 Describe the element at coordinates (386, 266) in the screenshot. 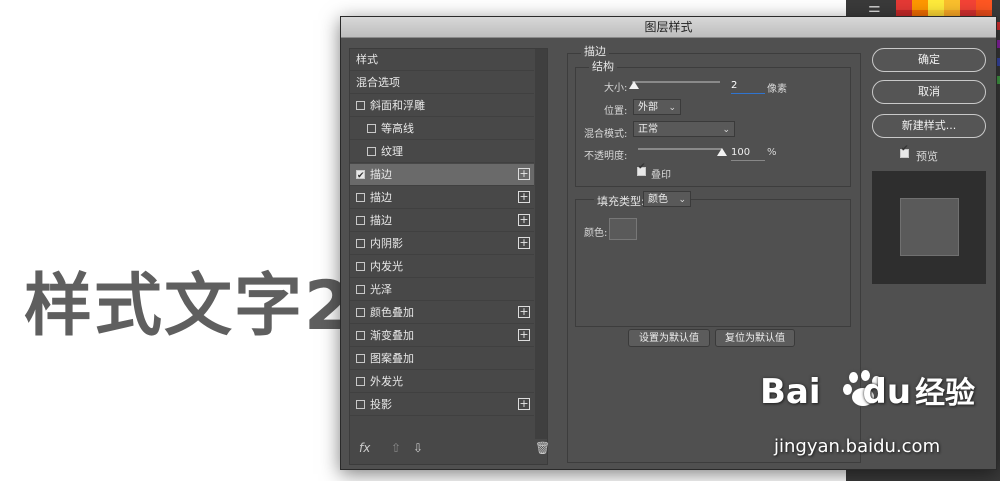

I see `style-list-item-label: 内发光` at that location.